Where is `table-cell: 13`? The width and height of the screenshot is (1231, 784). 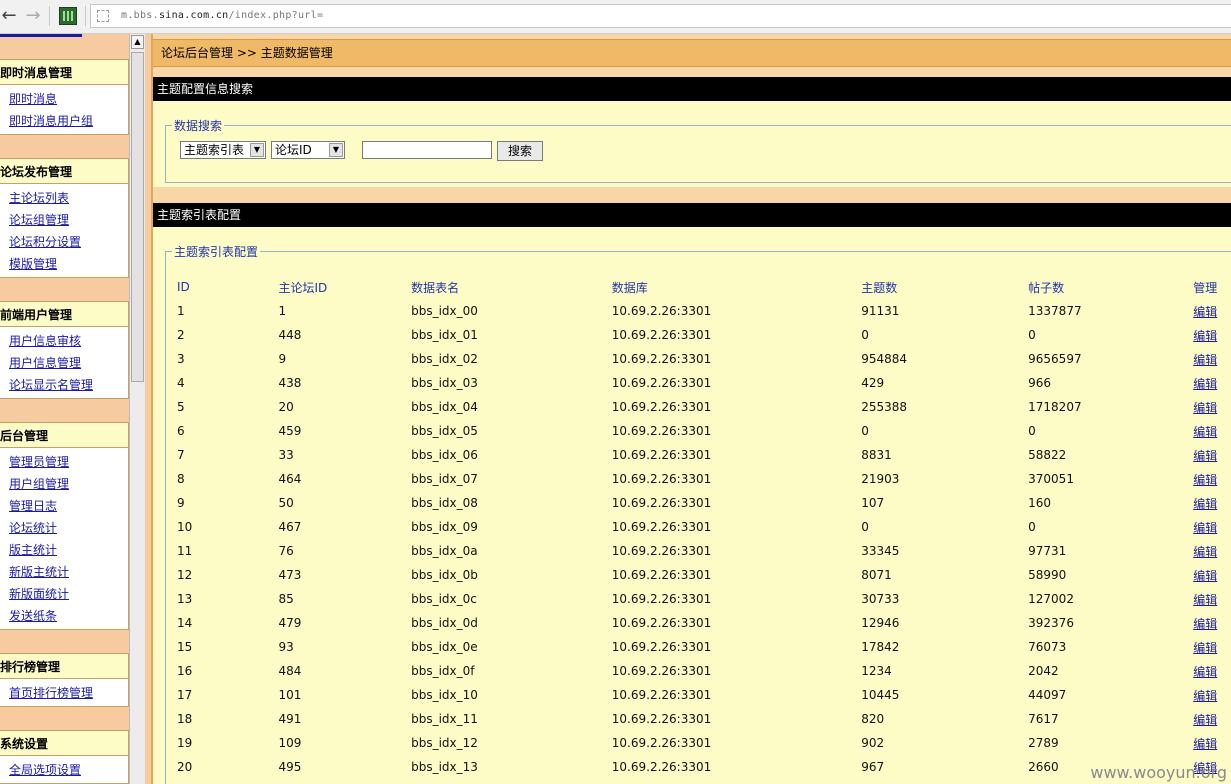
table-cell: 13 is located at coordinates (185, 599).